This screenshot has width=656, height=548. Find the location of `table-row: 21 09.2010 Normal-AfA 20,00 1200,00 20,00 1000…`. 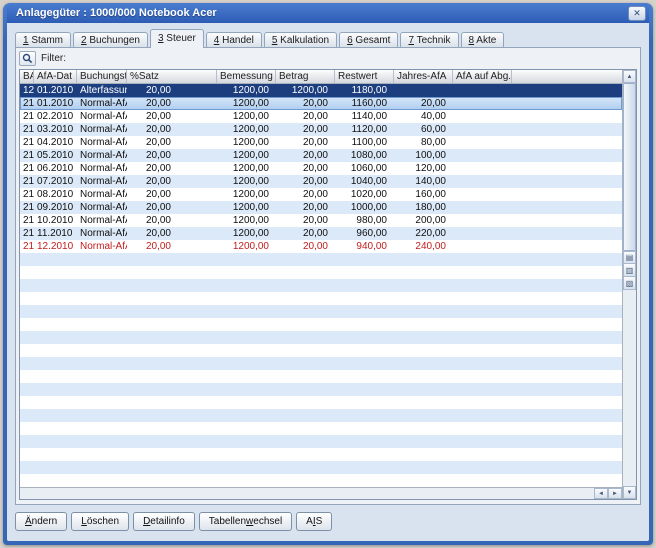

table-row: 21 09.2010 Normal-AfA 20,00 1200,00 20,00 1000… is located at coordinates (321, 207).